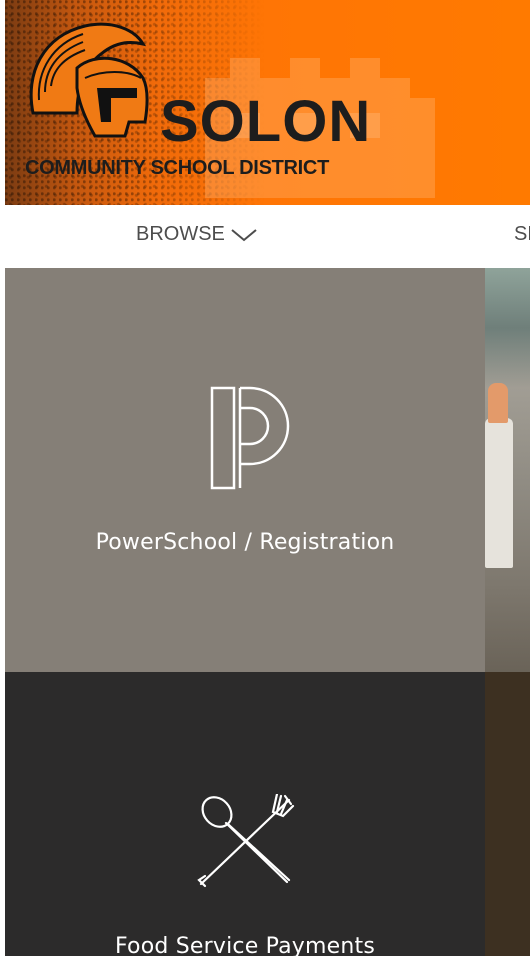  What do you see at coordinates (266, 121) in the screenshot?
I see `logo-title: SOLON` at bounding box center [266, 121].